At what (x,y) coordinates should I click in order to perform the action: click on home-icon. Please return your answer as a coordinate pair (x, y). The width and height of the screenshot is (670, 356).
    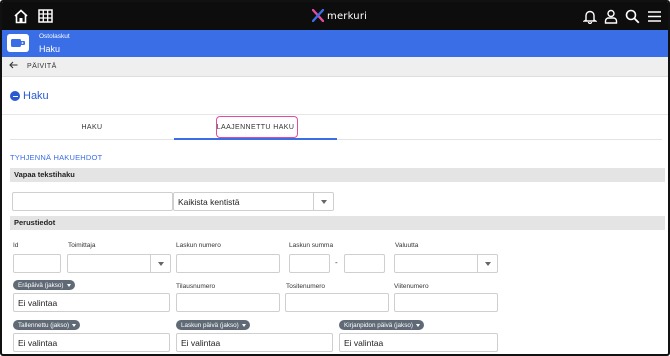
    Looking at the image, I should click on (21, 16).